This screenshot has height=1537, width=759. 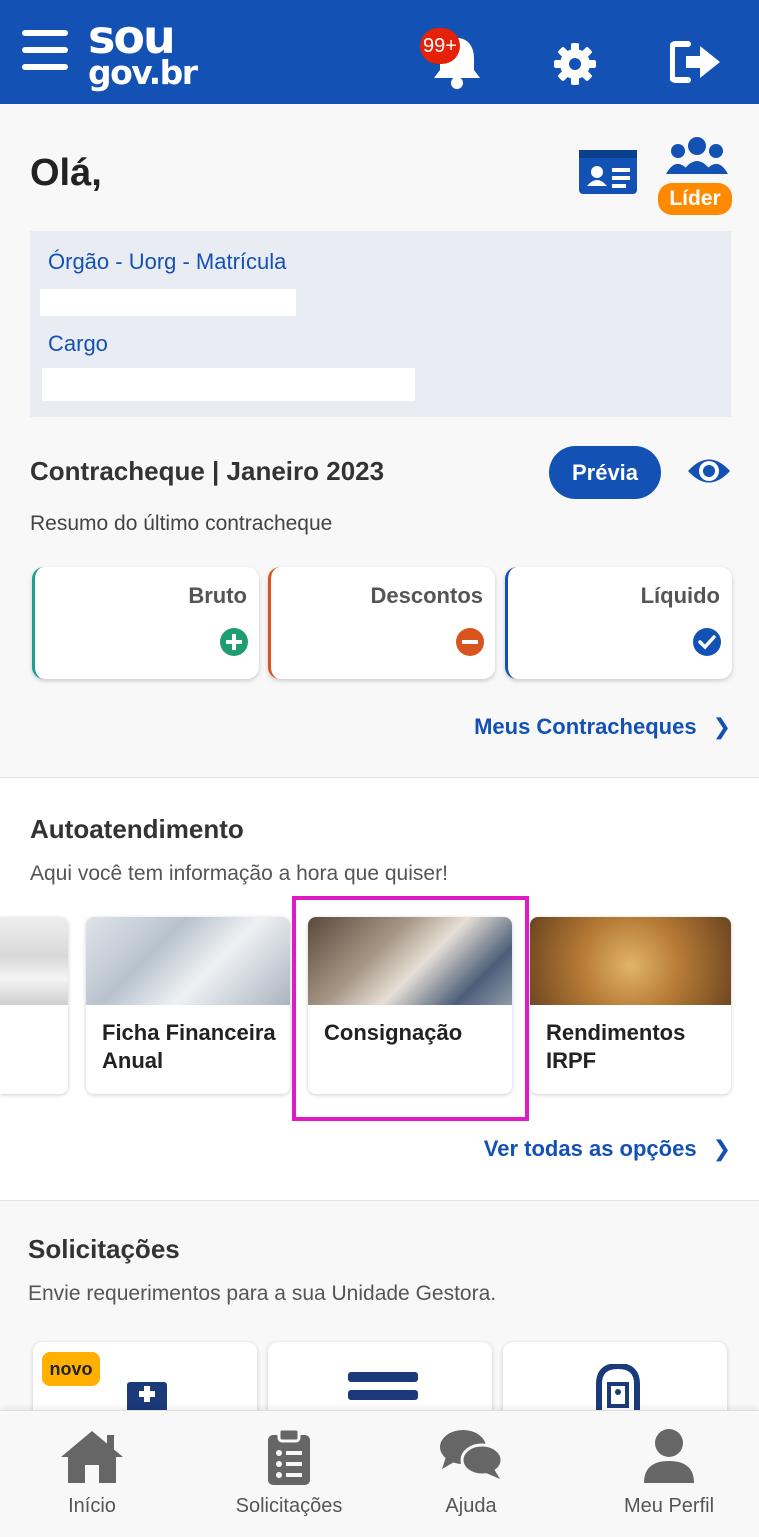 What do you see at coordinates (618, 623) in the screenshot?
I see `net-card: Líquido` at bounding box center [618, 623].